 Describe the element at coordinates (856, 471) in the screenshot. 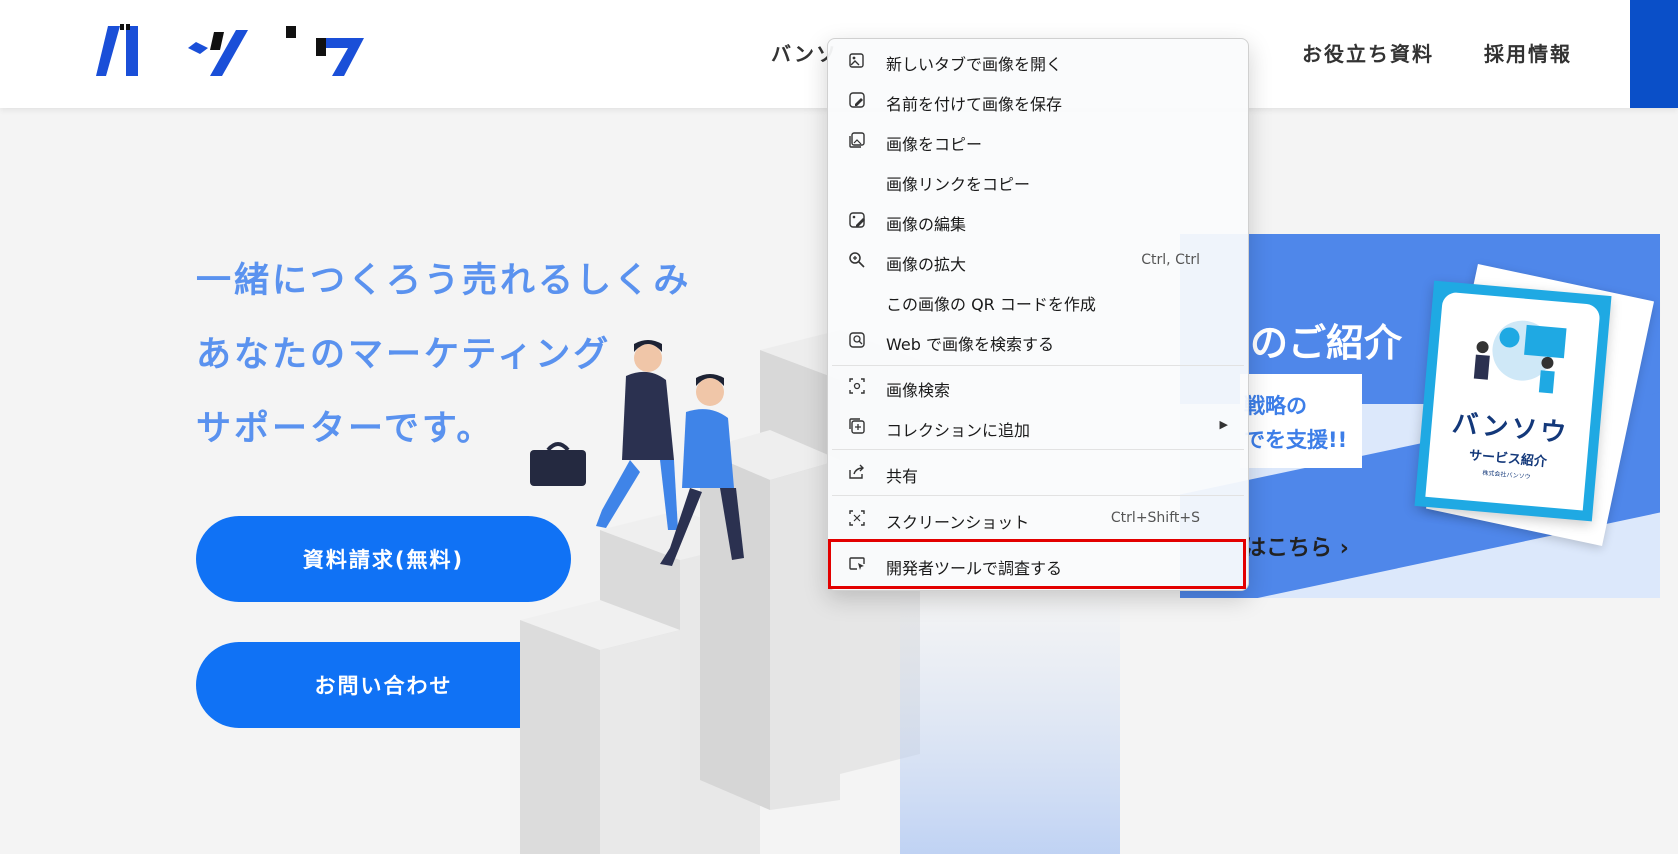

I see `share-icon` at that location.